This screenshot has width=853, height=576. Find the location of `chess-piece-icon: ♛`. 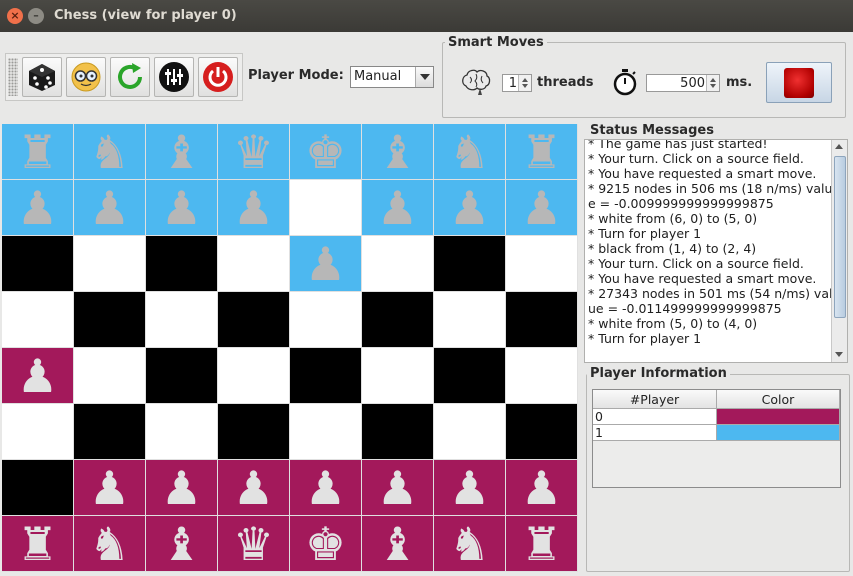

chess-piece-icon: ♛ is located at coordinates (253, 543).